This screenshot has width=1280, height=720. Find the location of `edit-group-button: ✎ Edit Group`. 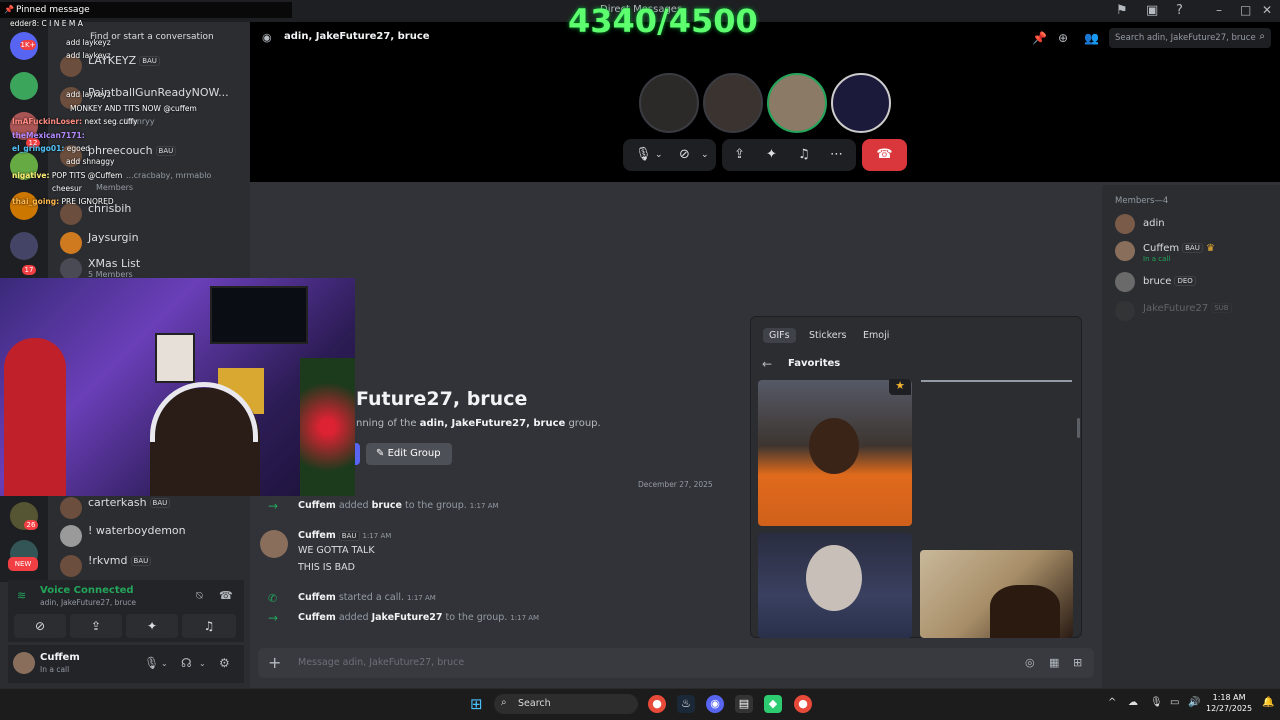

edit-group-button: ✎ Edit Group is located at coordinates (409, 454).